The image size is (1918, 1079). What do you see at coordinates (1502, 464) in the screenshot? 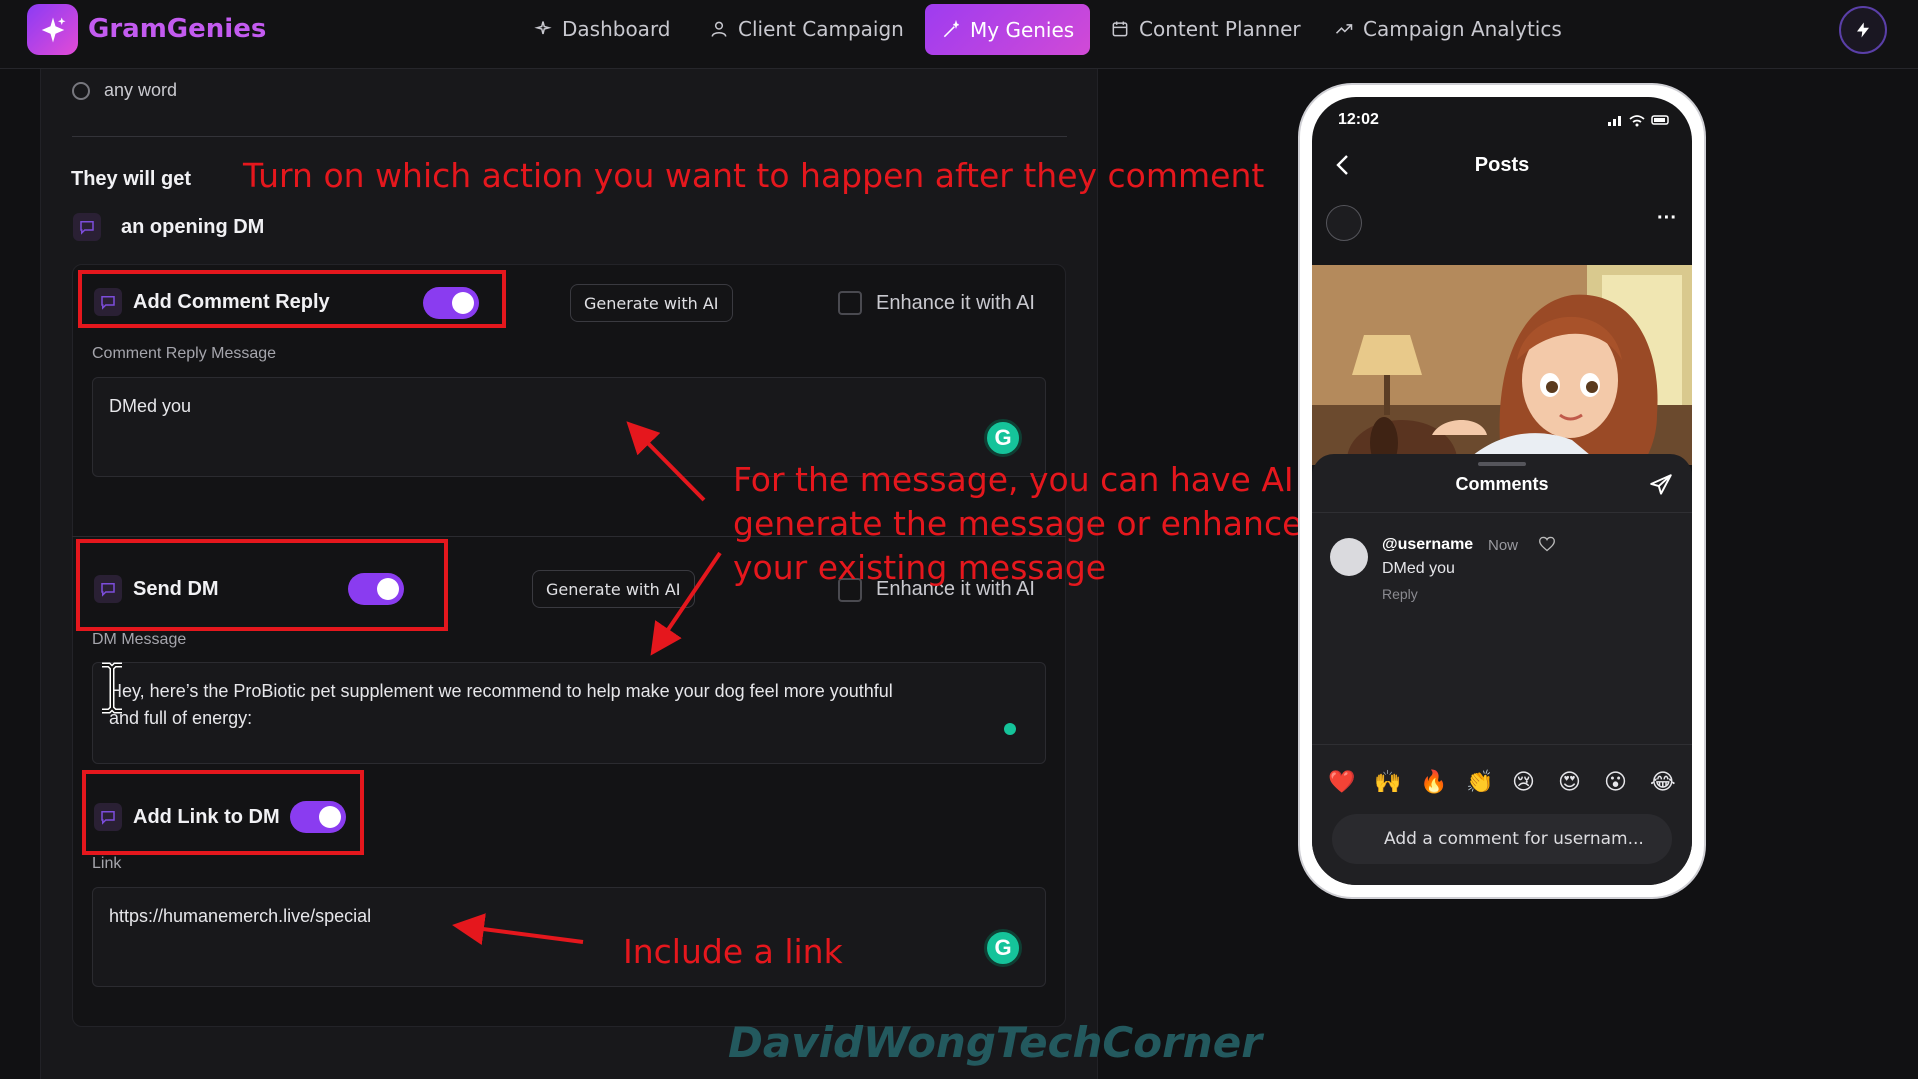
I see `sheet-handle` at bounding box center [1502, 464].